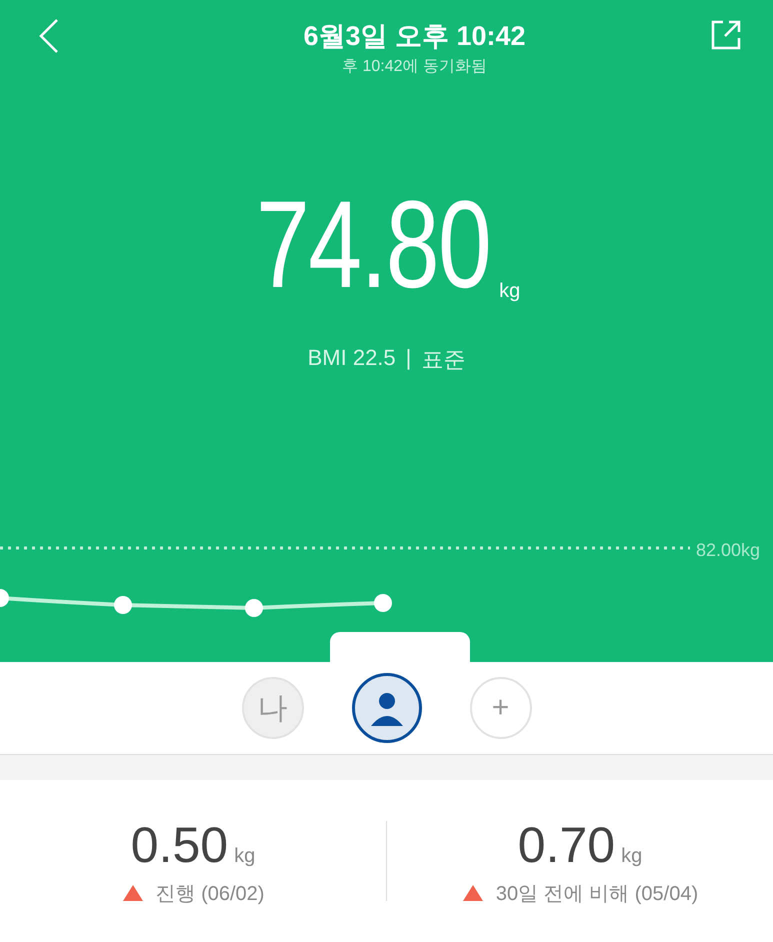 This screenshot has width=773, height=942. What do you see at coordinates (179, 845) in the screenshot?
I see `change-value: 0.50` at bounding box center [179, 845].